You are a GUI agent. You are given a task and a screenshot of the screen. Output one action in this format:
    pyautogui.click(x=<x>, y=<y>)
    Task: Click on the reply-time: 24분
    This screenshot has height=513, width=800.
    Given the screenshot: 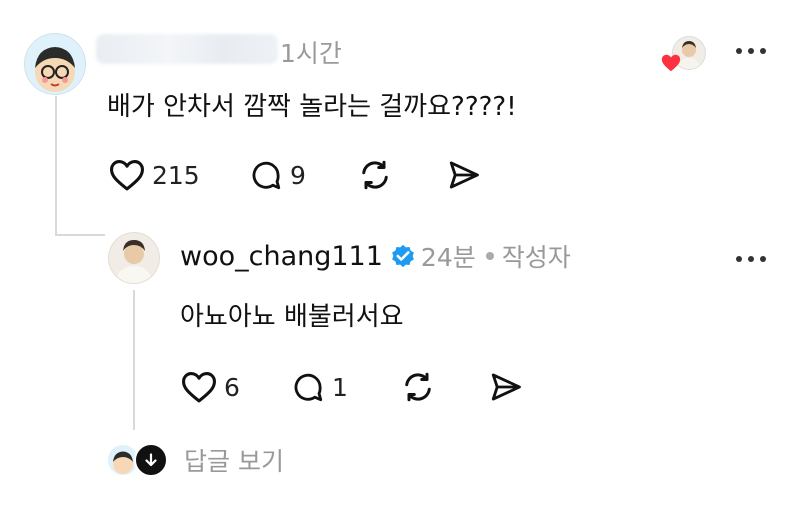 What is the action you would take?
    pyautogui.click(x=448, y=257)
    